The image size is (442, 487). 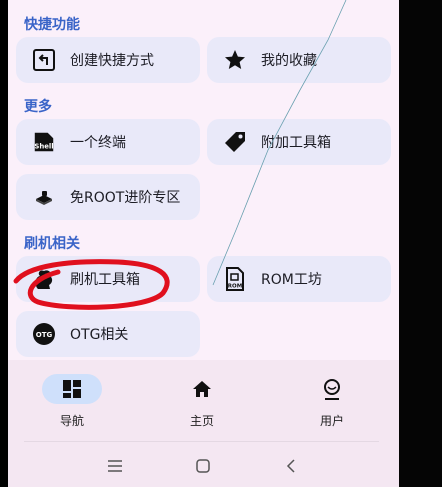 What do you see at coordinates (201, 441) in the screenshot?
I see `nav-divider` at bounding box center [201, 441].